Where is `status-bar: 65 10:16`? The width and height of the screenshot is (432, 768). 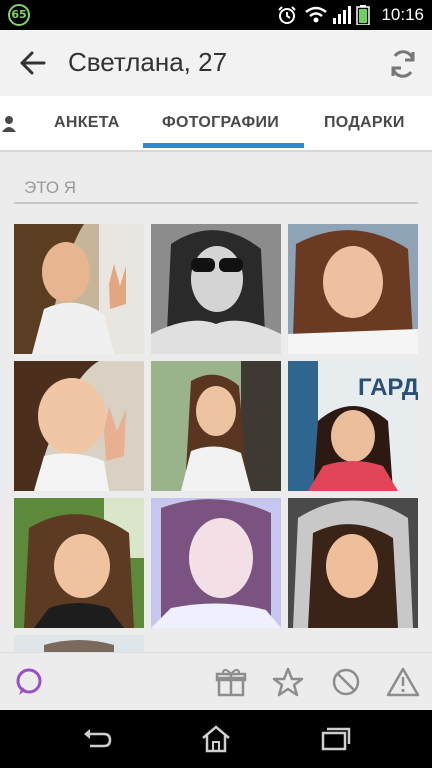 status-bar: 65 10:16 is located at coordinates (216, 15).